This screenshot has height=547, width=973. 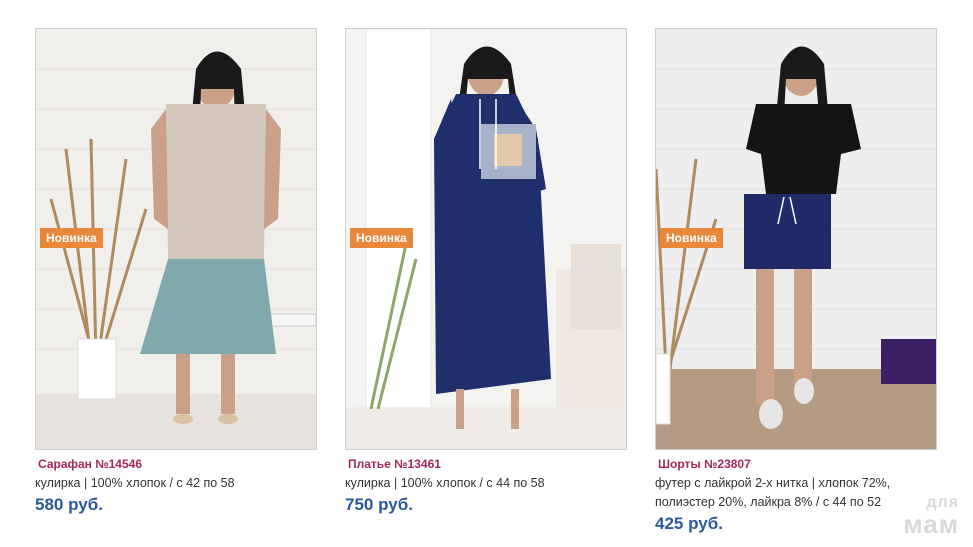 What do you see at coordinates (177, 464) in the screenshot?
I see `product-title: Сарафан №14546` at bounding box center [177, 464].